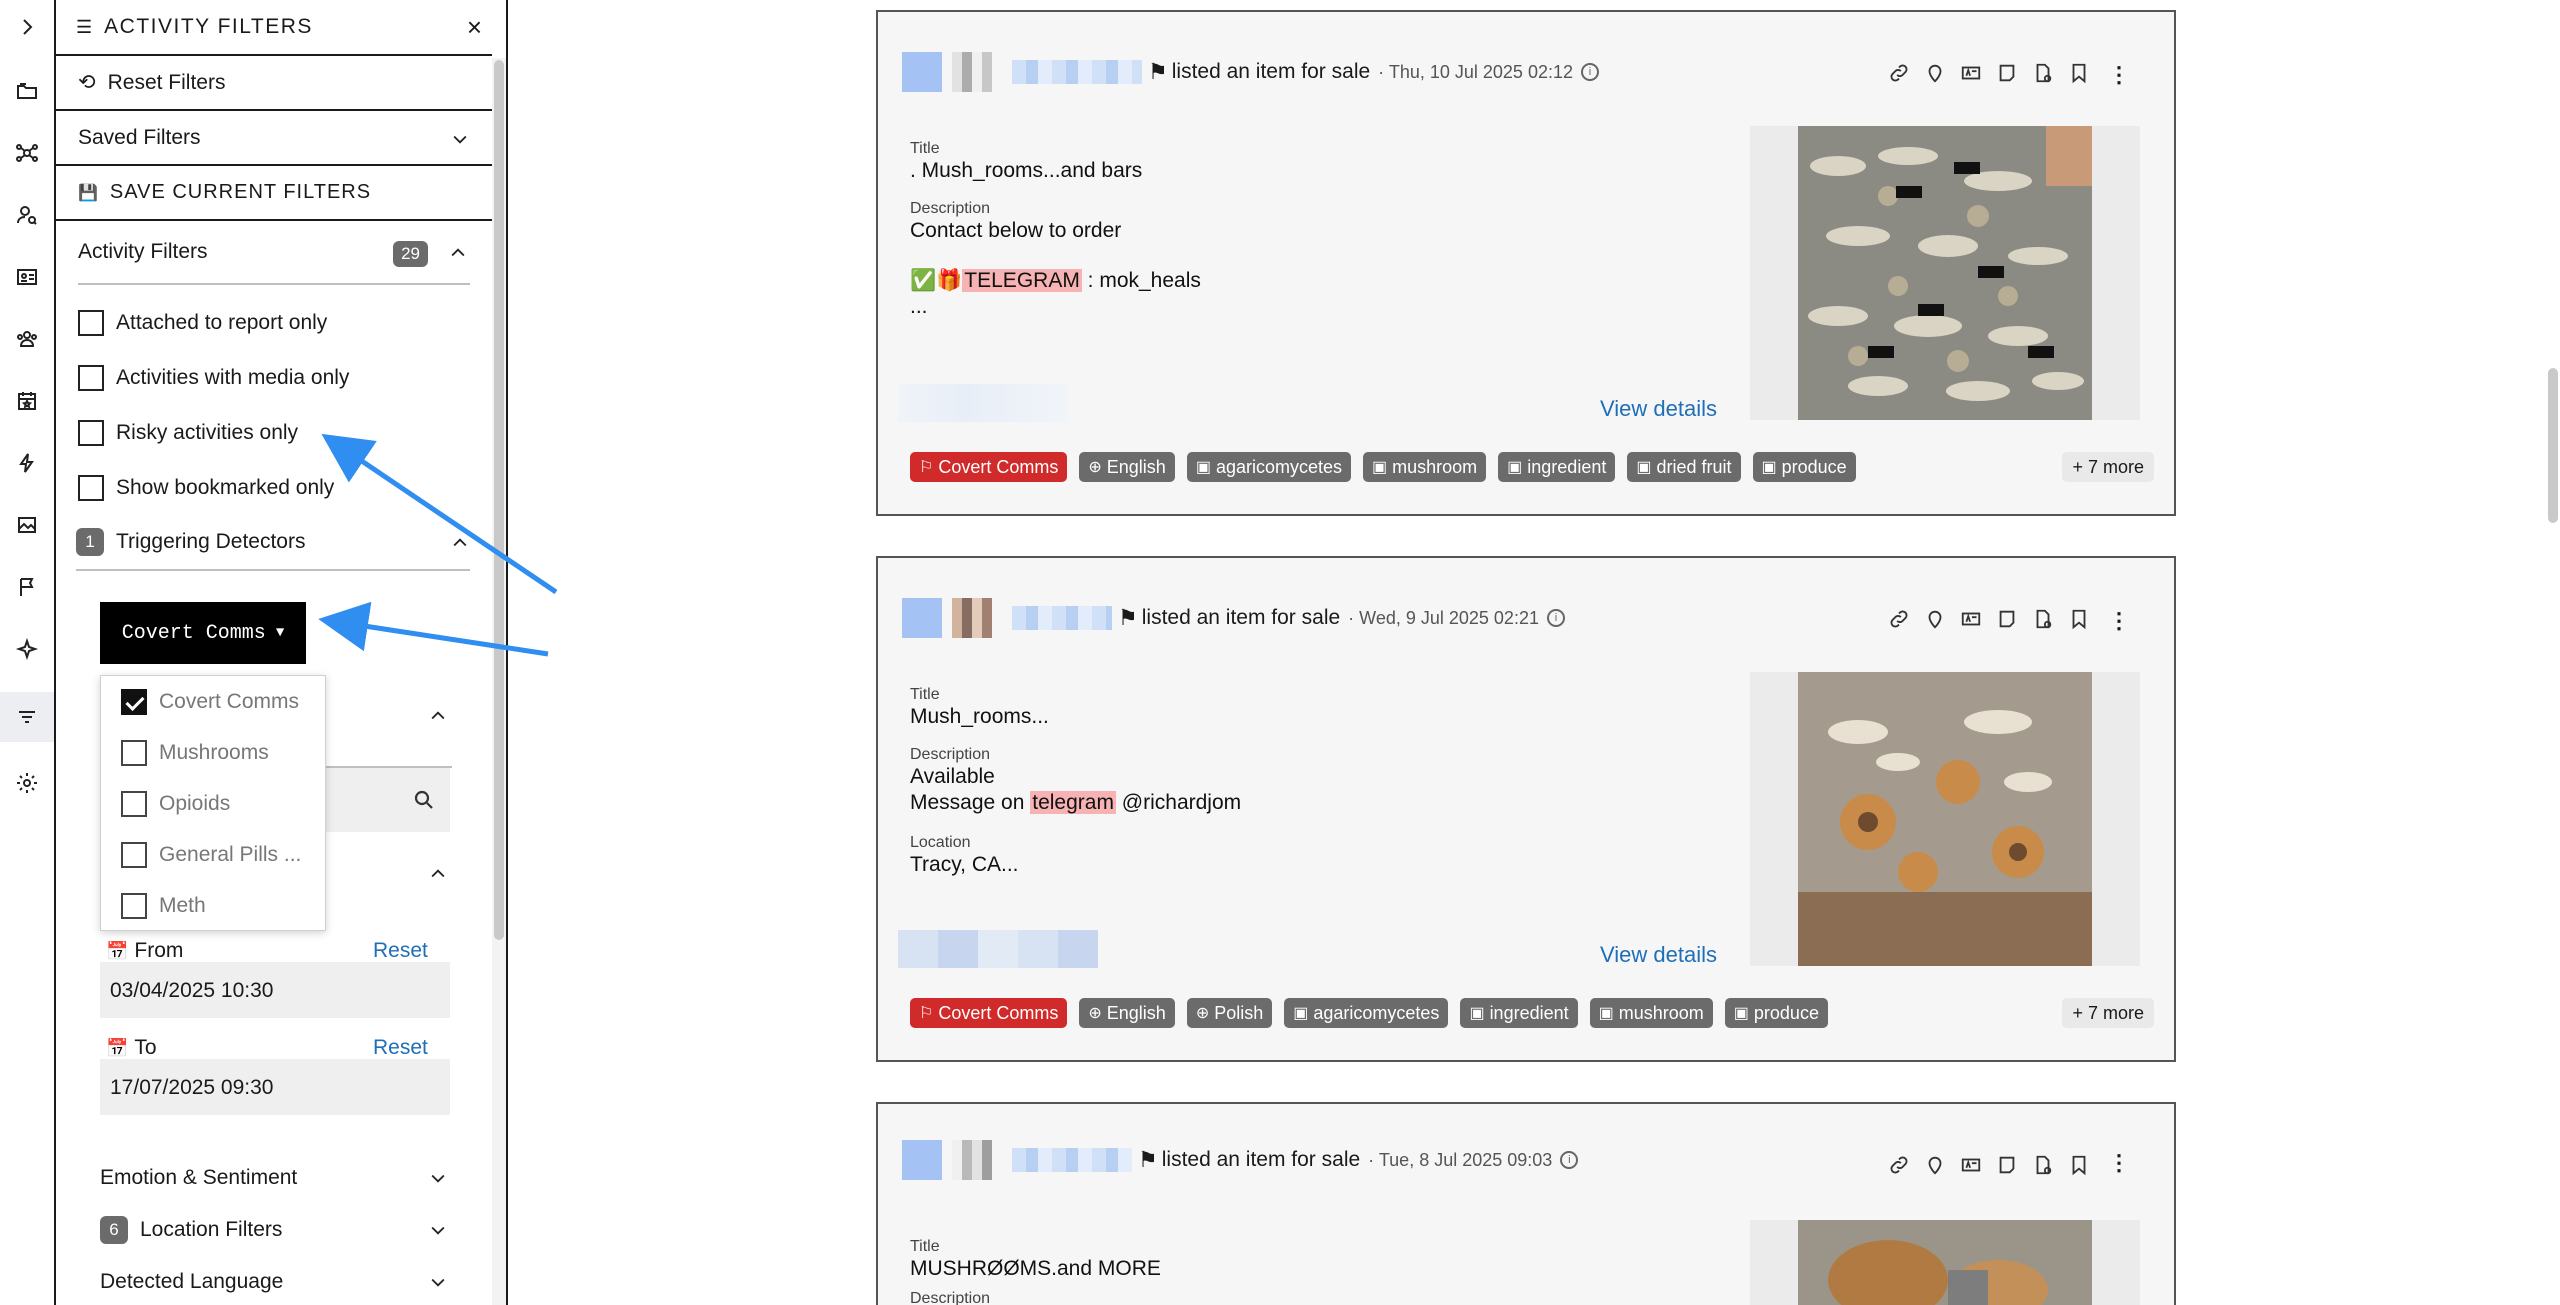 The height and width of the screenshot is (1305, 2560). I want to click on date-from-input: 03/04/2025 10:30, so click(275, 990).